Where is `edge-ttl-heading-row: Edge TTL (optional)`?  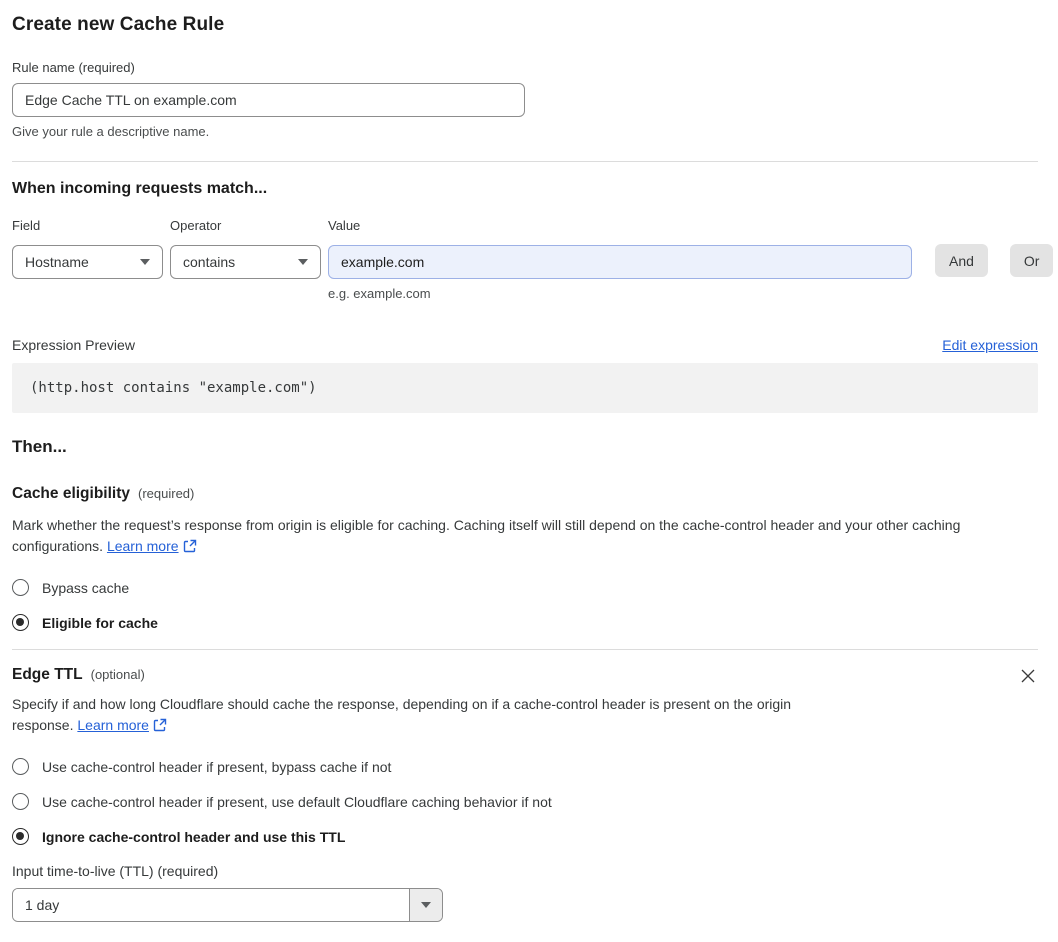 edge-ttl-heading-row: Edge TTL (optional) is located at coordinates (78, 675).